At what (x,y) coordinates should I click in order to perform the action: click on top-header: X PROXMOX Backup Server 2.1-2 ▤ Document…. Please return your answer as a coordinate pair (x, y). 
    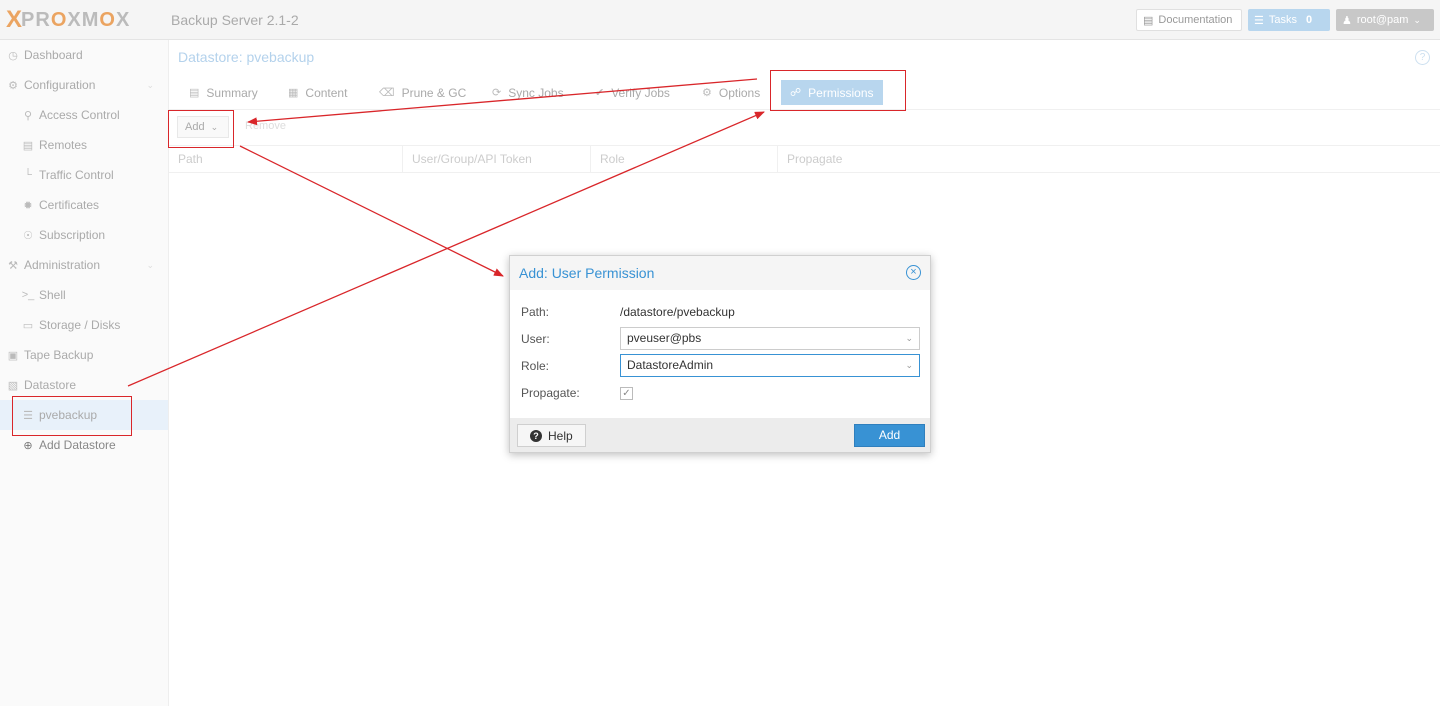
    Looking at the image, I should click on (720, 20).